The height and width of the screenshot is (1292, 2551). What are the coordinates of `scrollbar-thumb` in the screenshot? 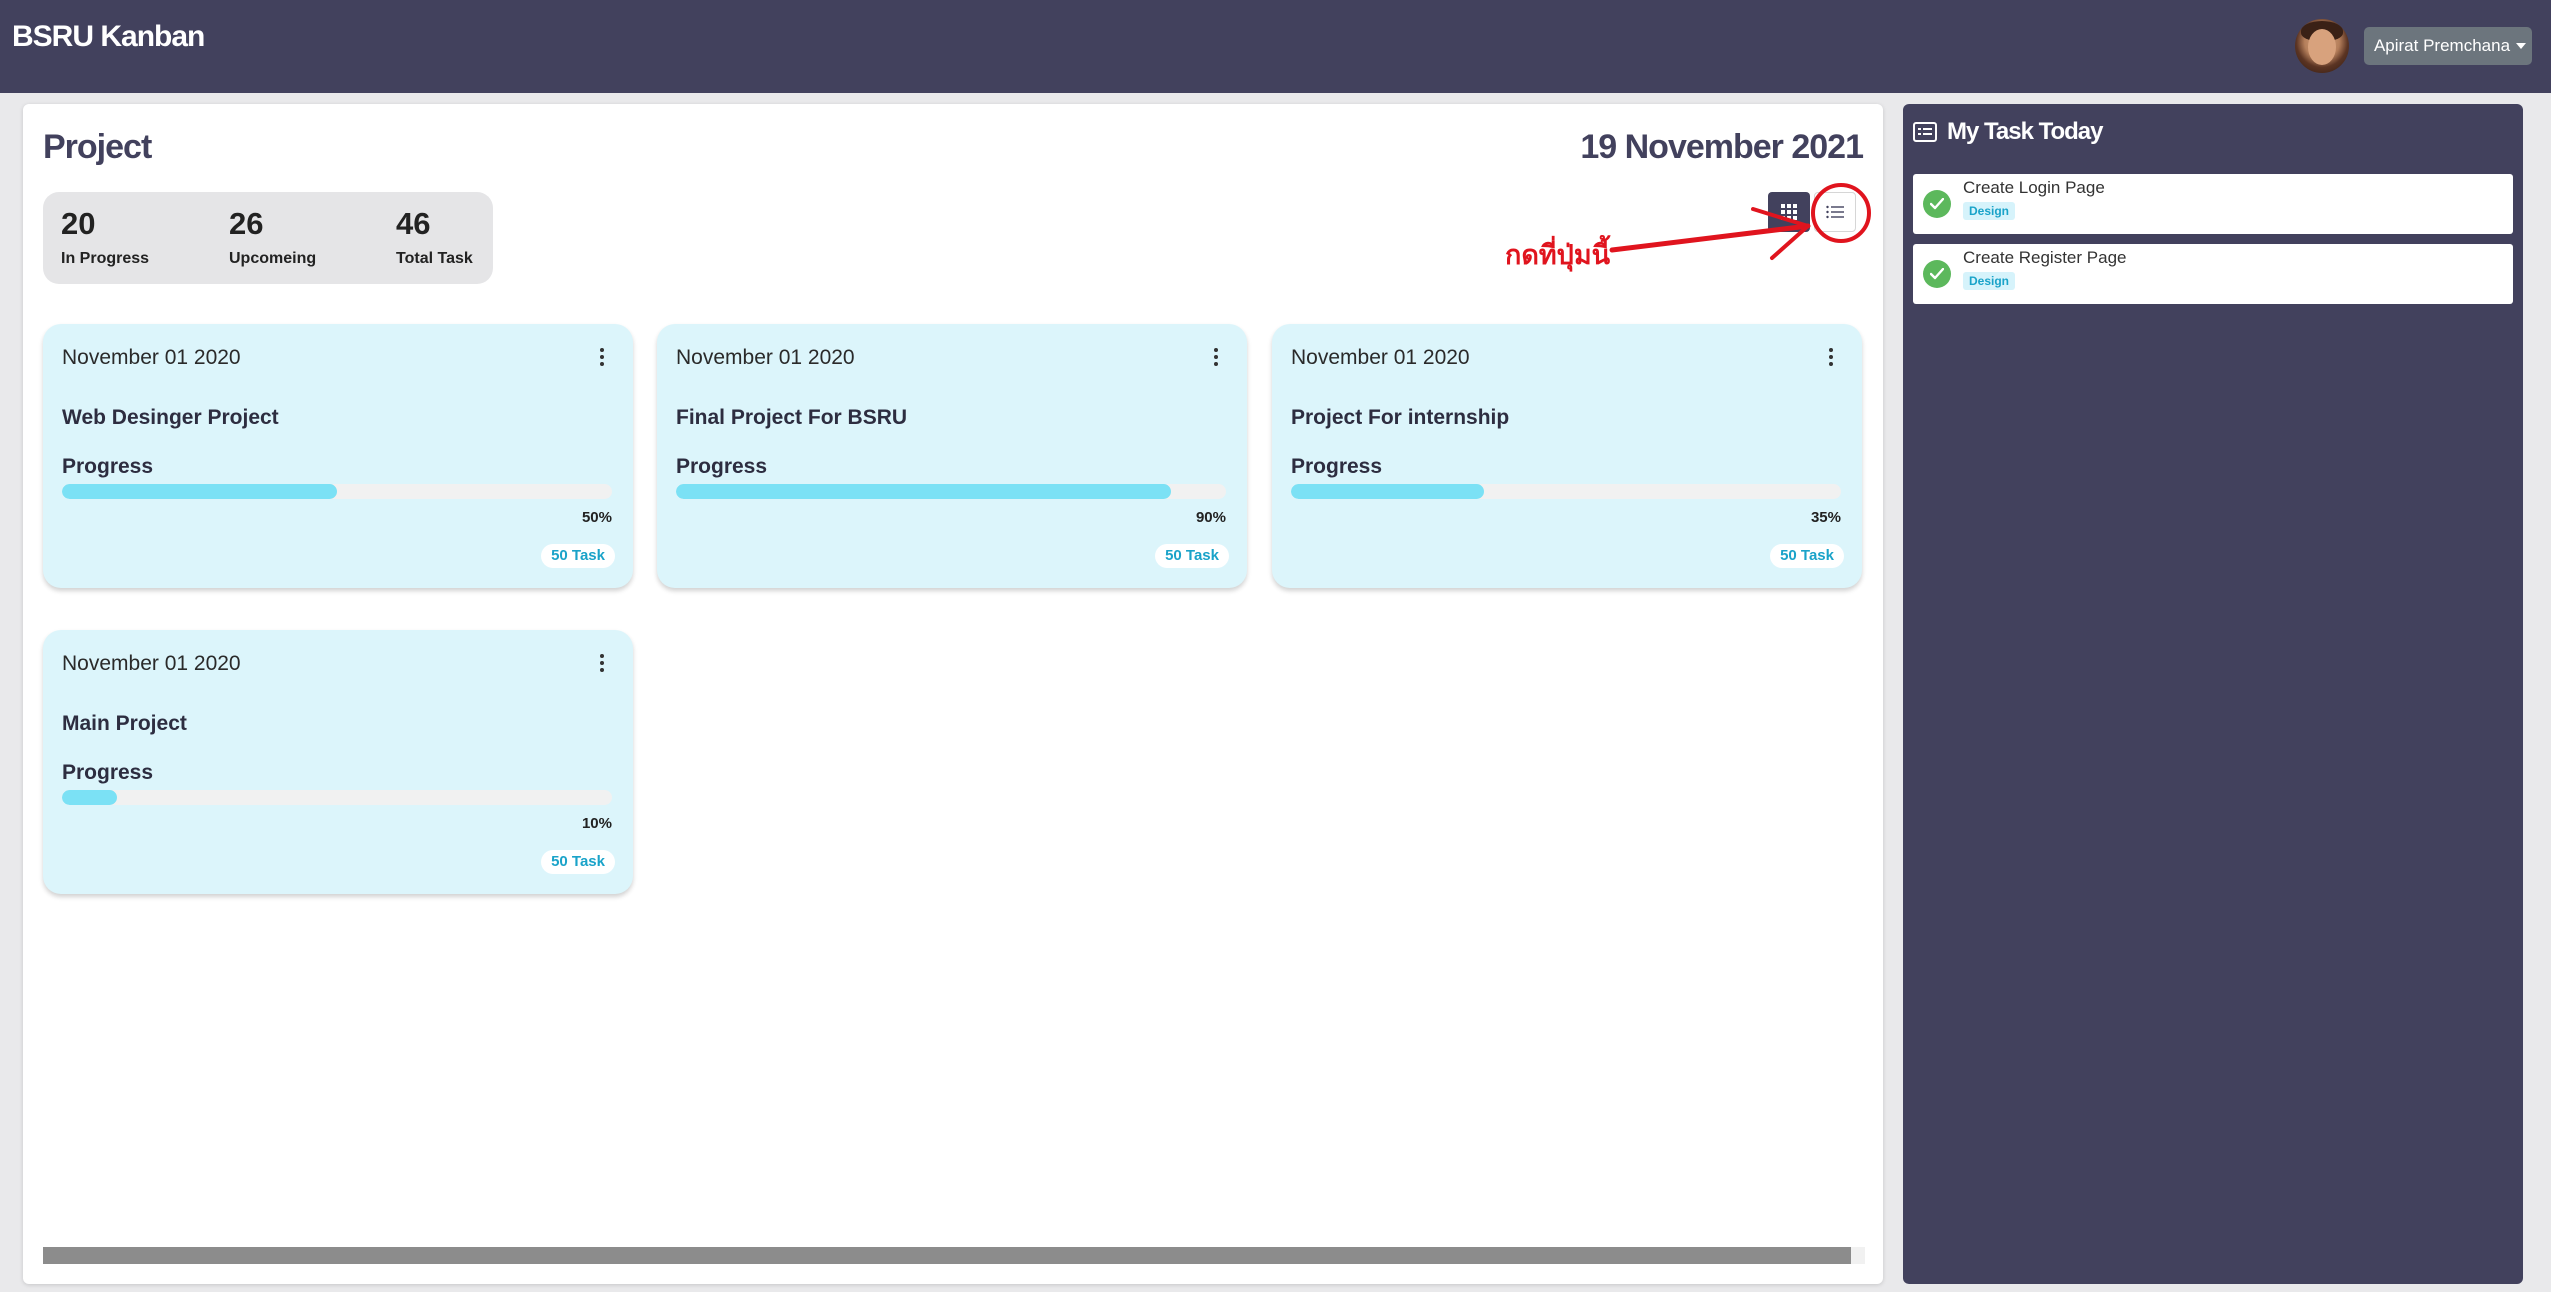 It's located at (947, 1255).